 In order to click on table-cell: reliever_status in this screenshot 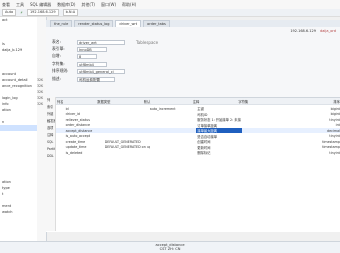, I will do `click(77, 119)`.